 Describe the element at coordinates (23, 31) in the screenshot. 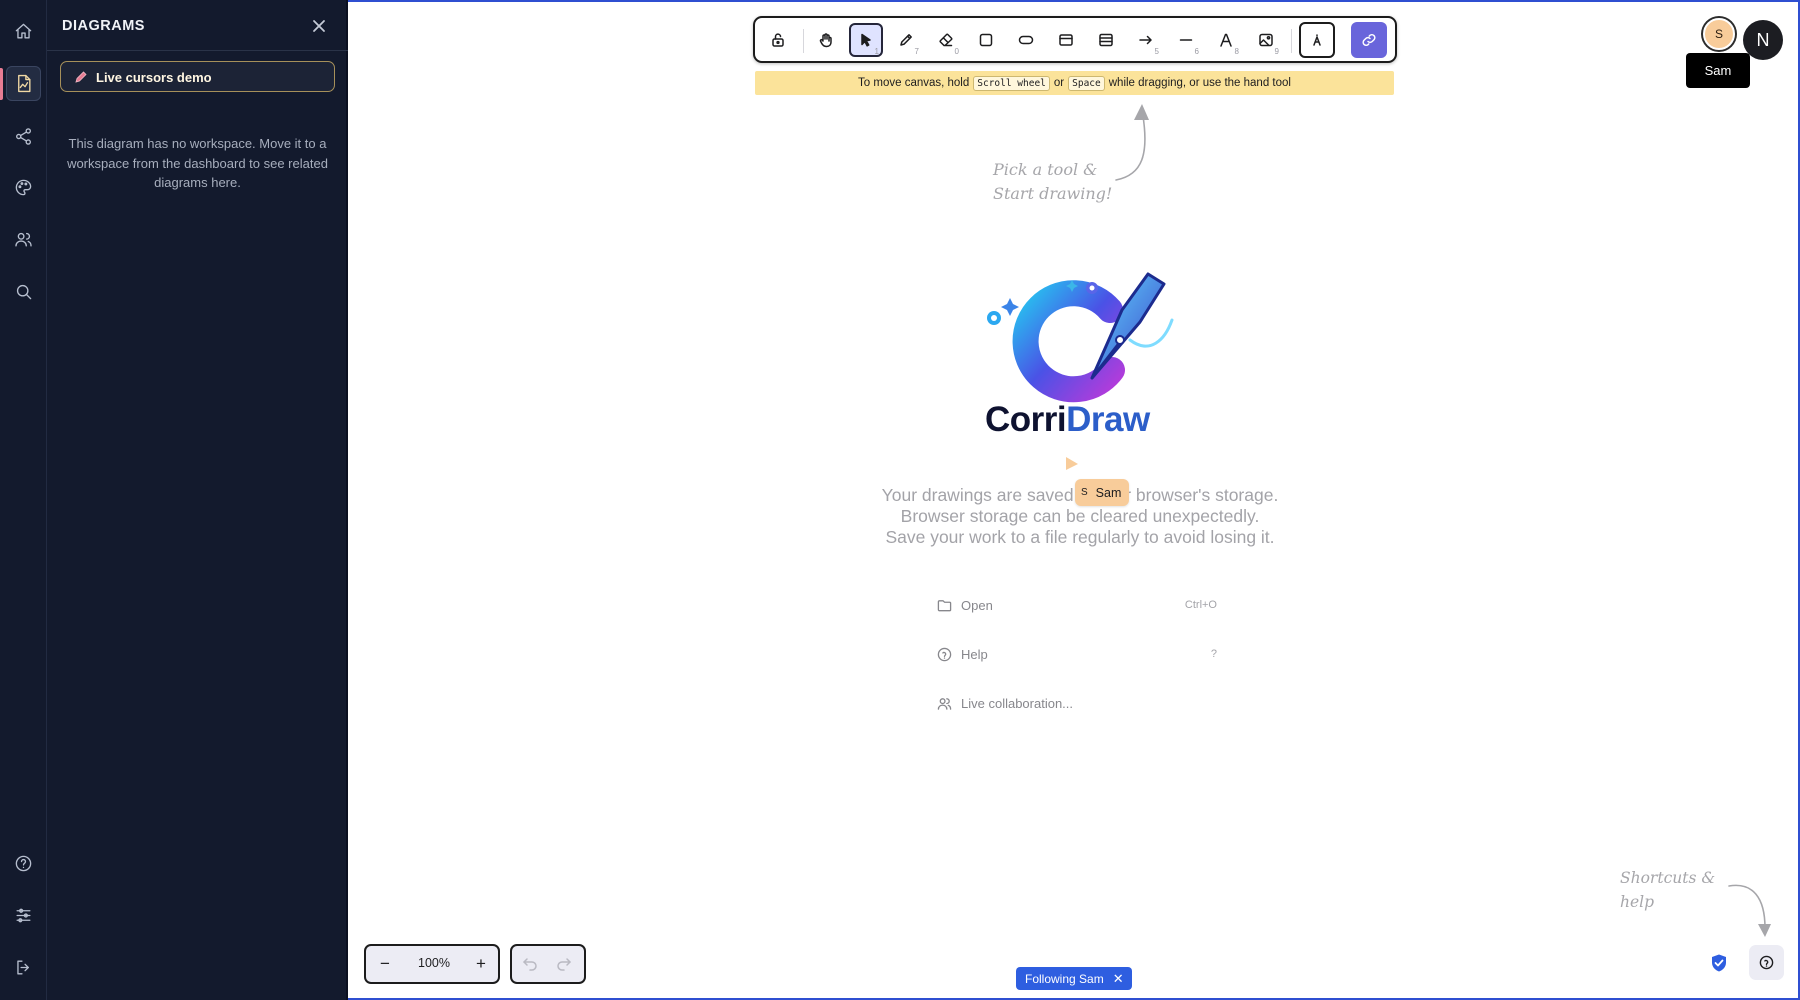

I see `home-icon` at that location.